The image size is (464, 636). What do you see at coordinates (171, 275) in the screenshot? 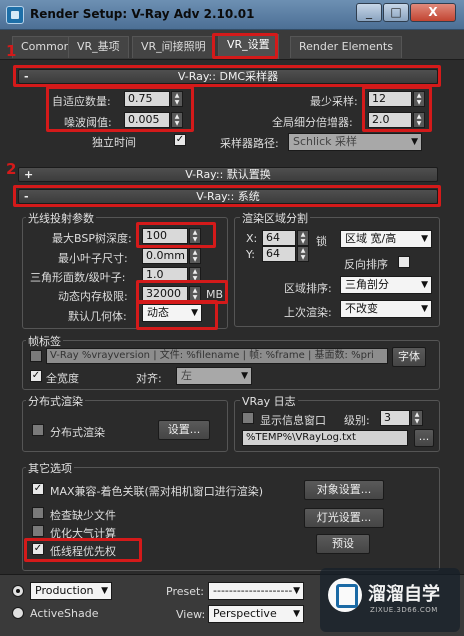
I see `face-level-spinner: 1.0 ▲ ▼` at bounding box center [171, 275].